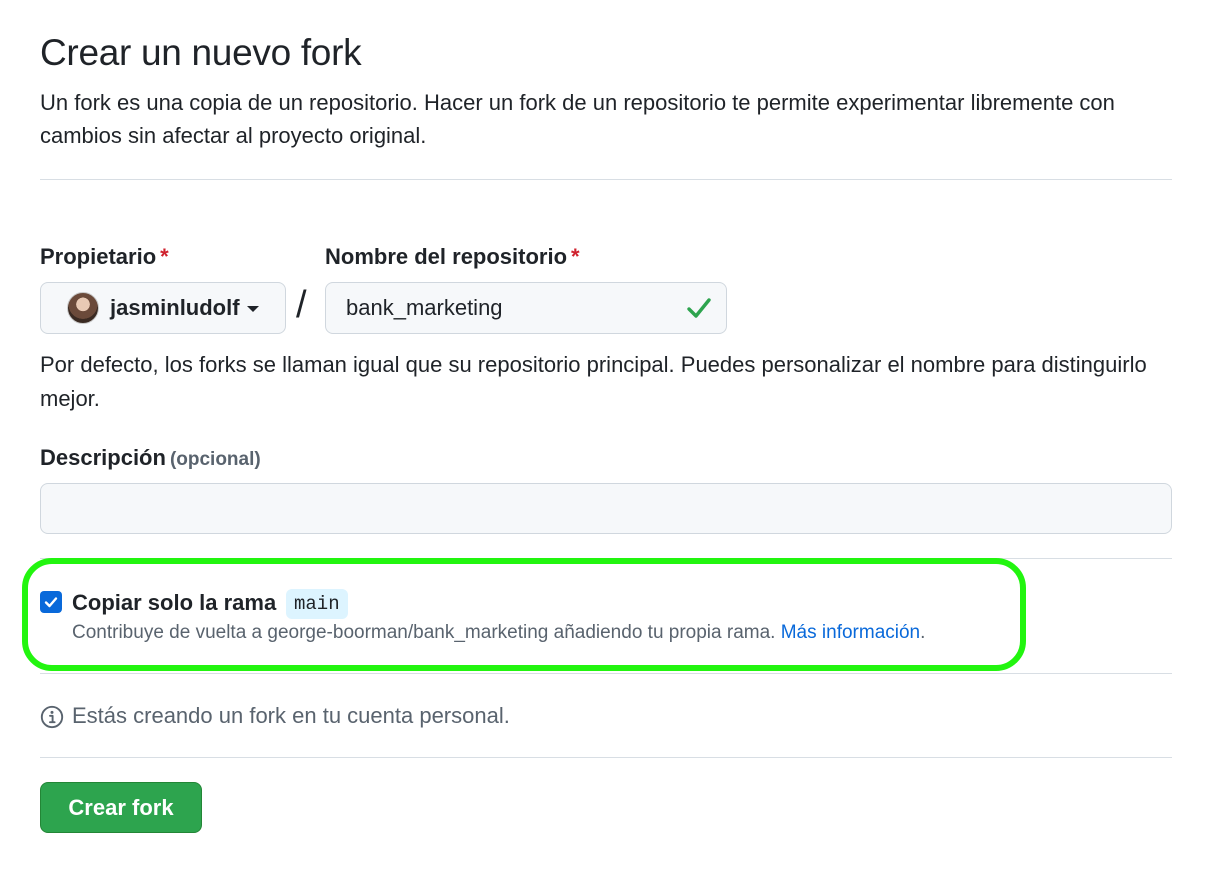 The width and height of the screenshot is (1216, 880). What do you see at coordinates (446, 256) in the screenshot?
I see `repo-name-label-text: Nombre del repositorio` at bounding box center [446, 256].